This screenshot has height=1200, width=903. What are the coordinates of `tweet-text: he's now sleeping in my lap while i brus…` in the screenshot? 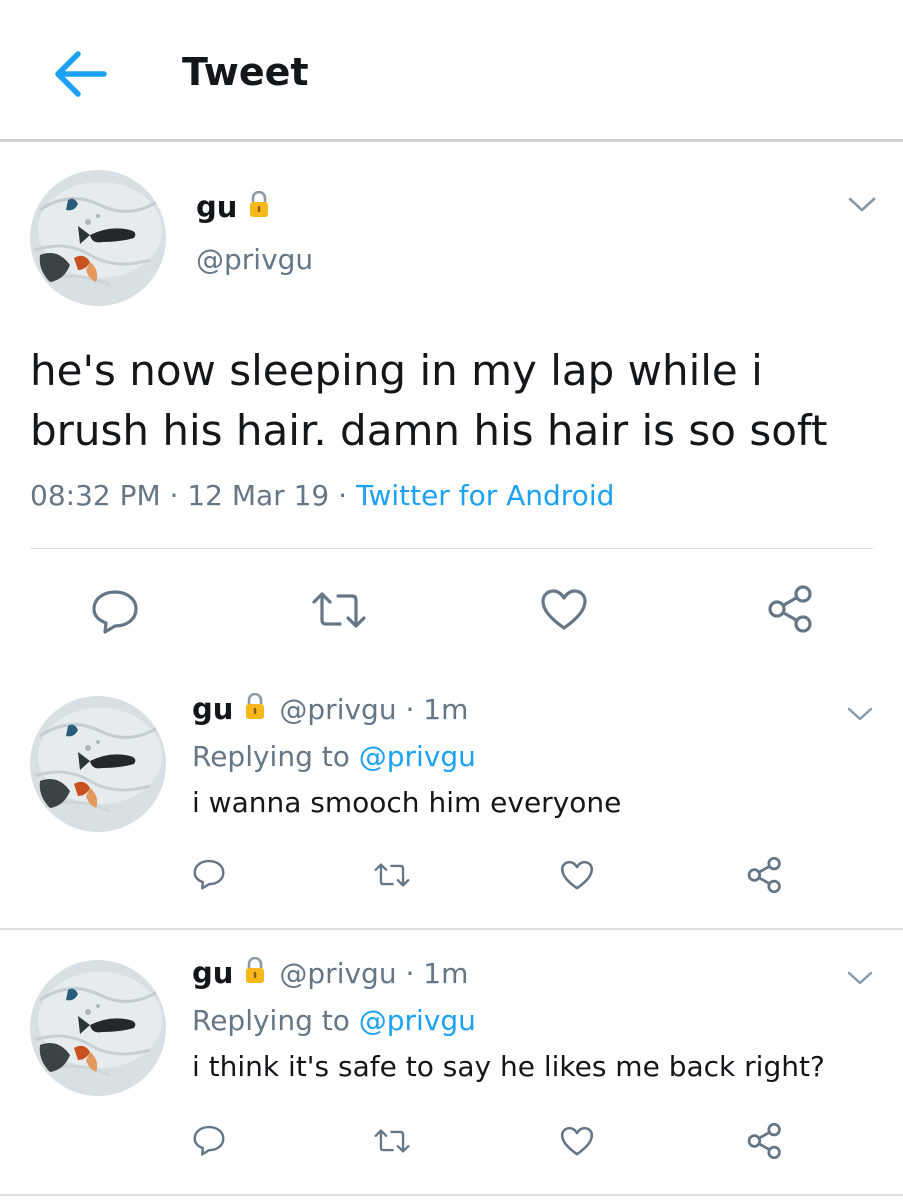 It's located at (429, 400).